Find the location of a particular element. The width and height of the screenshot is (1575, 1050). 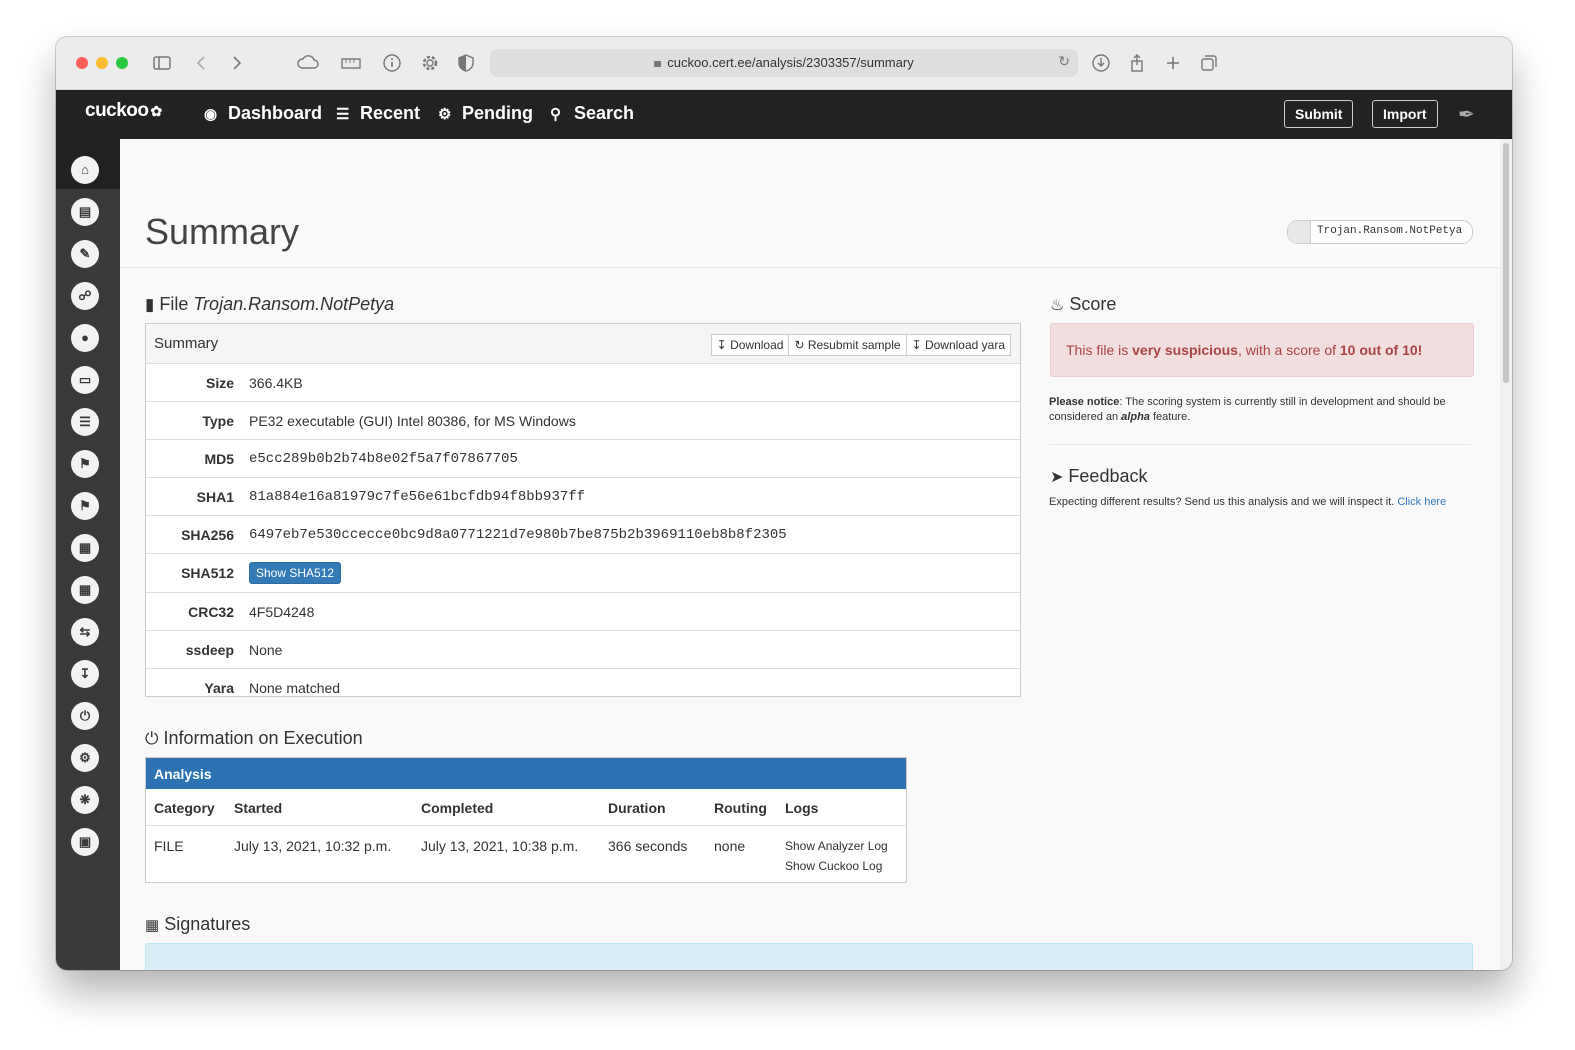

flag-alt-icon: ⚑ is located at coordinates (85, 506).